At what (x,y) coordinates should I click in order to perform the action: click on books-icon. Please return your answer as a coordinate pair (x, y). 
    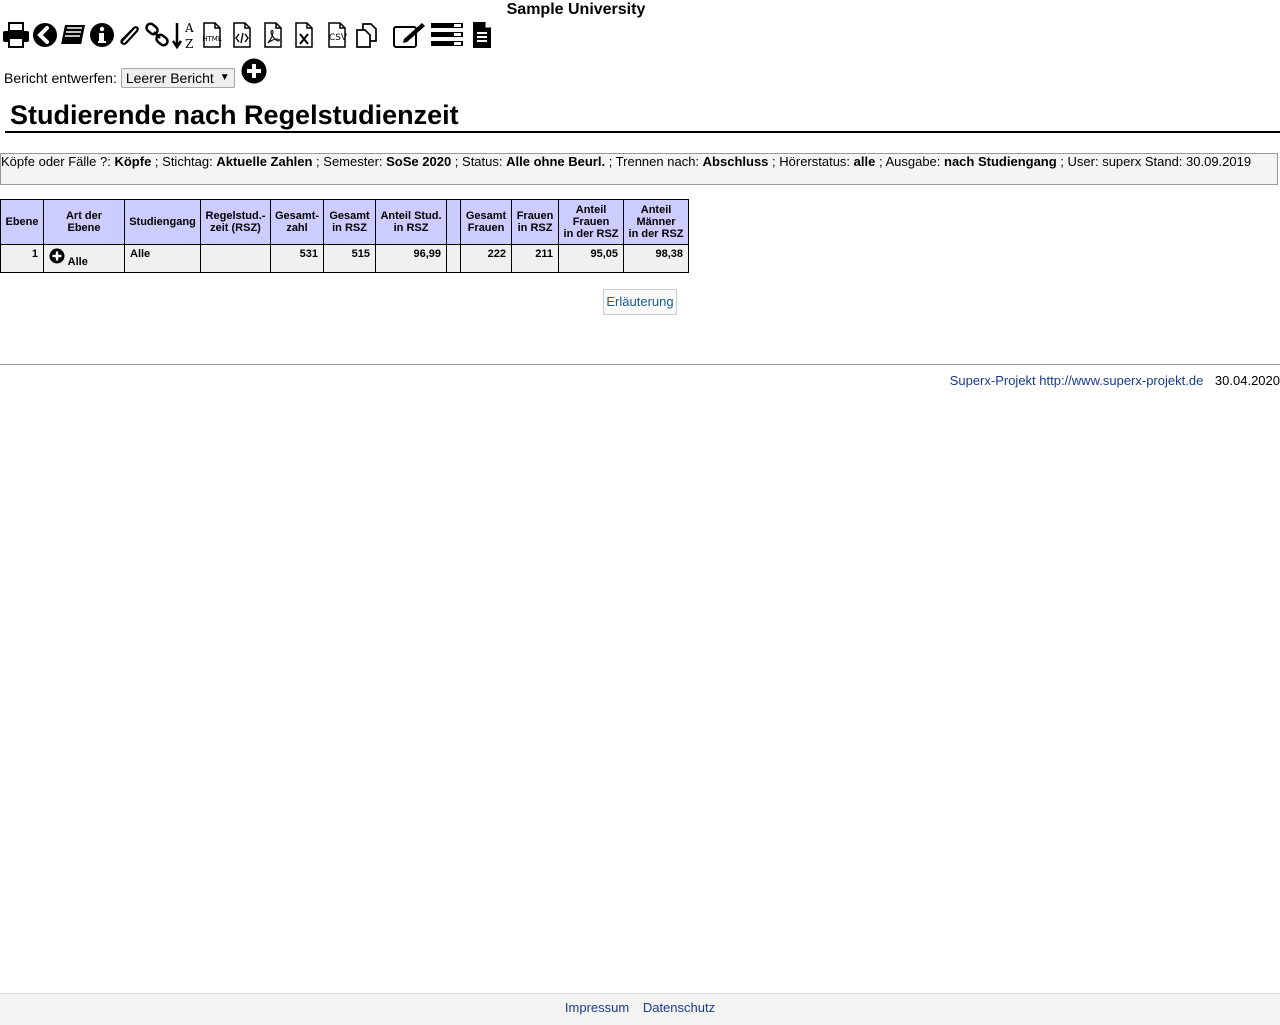
    Looking at the image, I should click on (73, 35).